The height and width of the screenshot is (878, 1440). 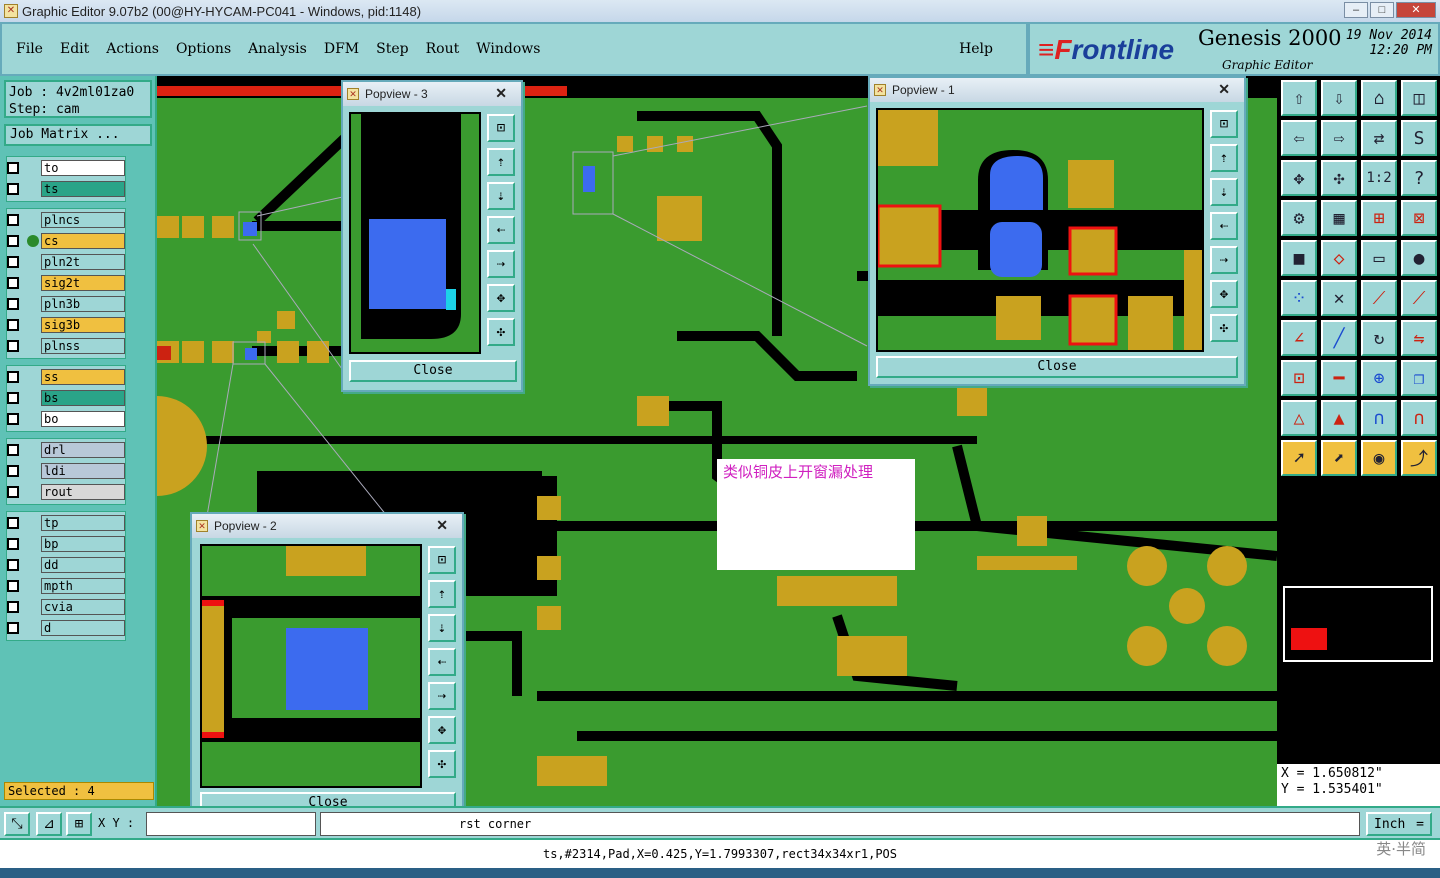 What do you see at coordinates (1379, 298) in the screenshot?
I see `line-select-icon: ⟋` at bounding box center [1379, 298].